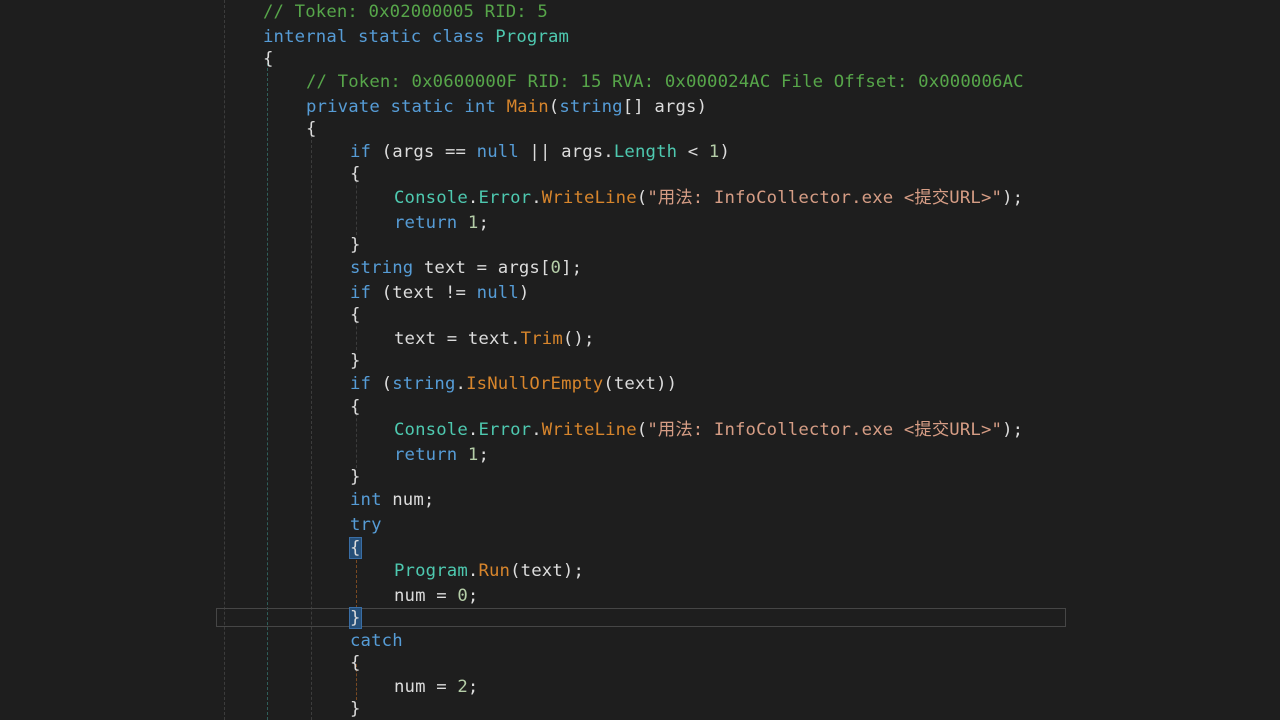  Describe the element at coordinates (589, 198) in the screenshot. I see `code-token: WriteLine` at that location.